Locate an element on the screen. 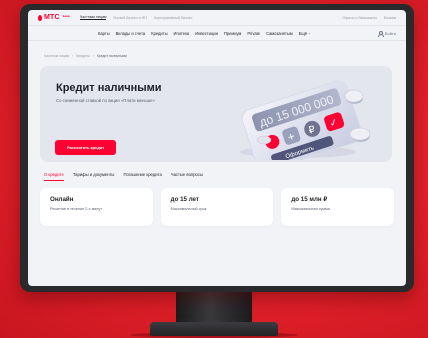  city-selector: Москва is located at coordinates (390, 18).